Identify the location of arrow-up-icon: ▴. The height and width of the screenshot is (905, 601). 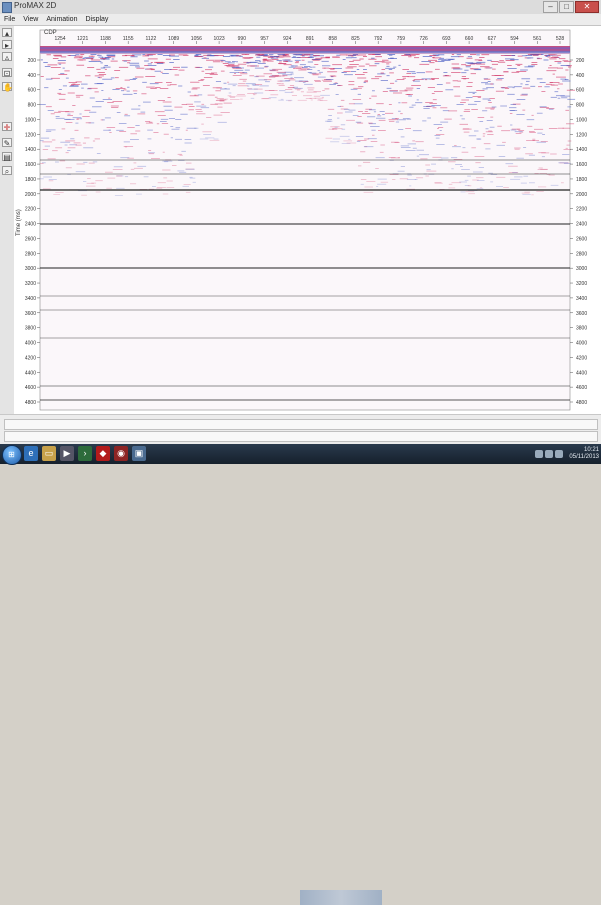
(7, 33).